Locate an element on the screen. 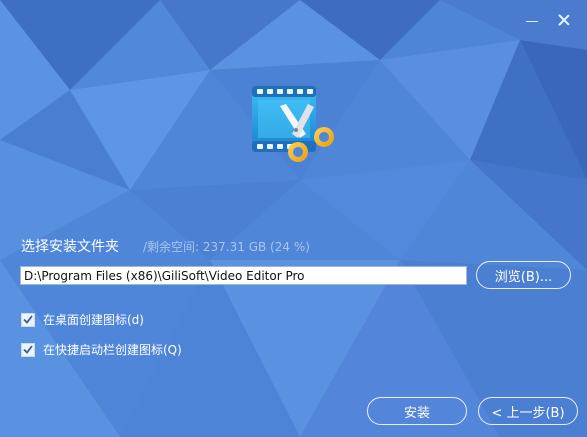  install-path-input is located at coordinates (243, 275).